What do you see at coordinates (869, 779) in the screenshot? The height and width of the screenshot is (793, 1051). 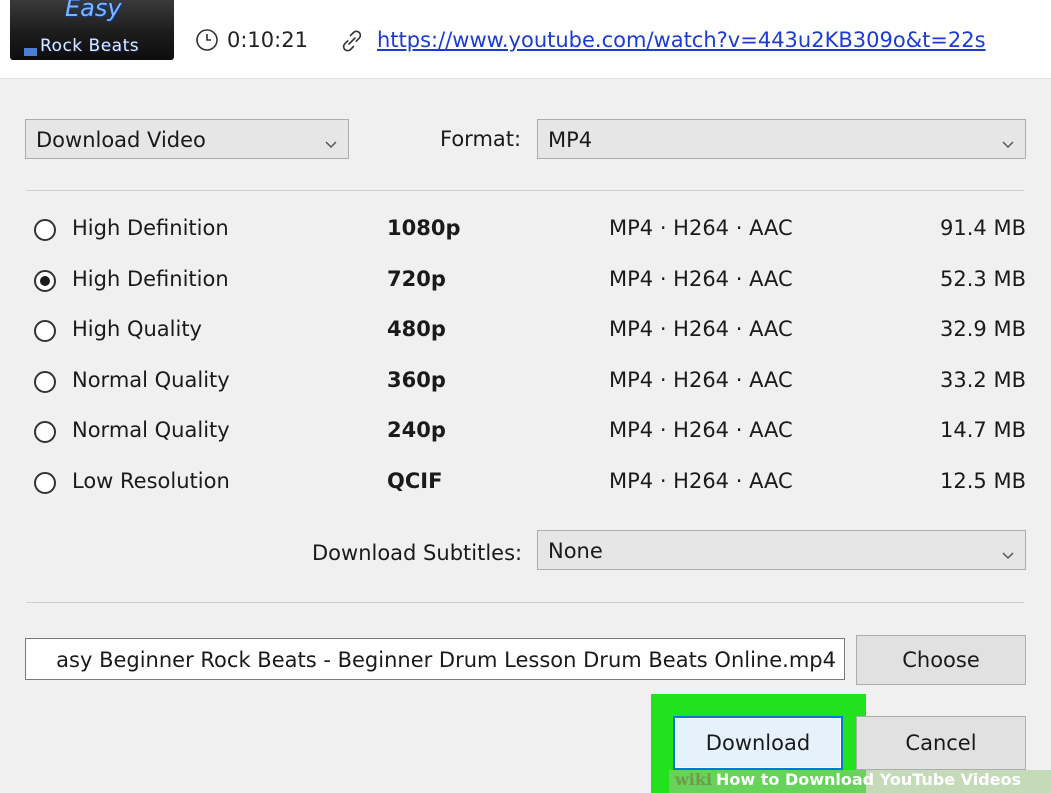 I see `watermark-text: How to Download YouTube Videos` at bounding box center [869, 779].